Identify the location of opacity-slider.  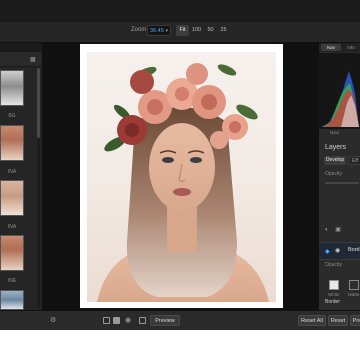
(342, 183).